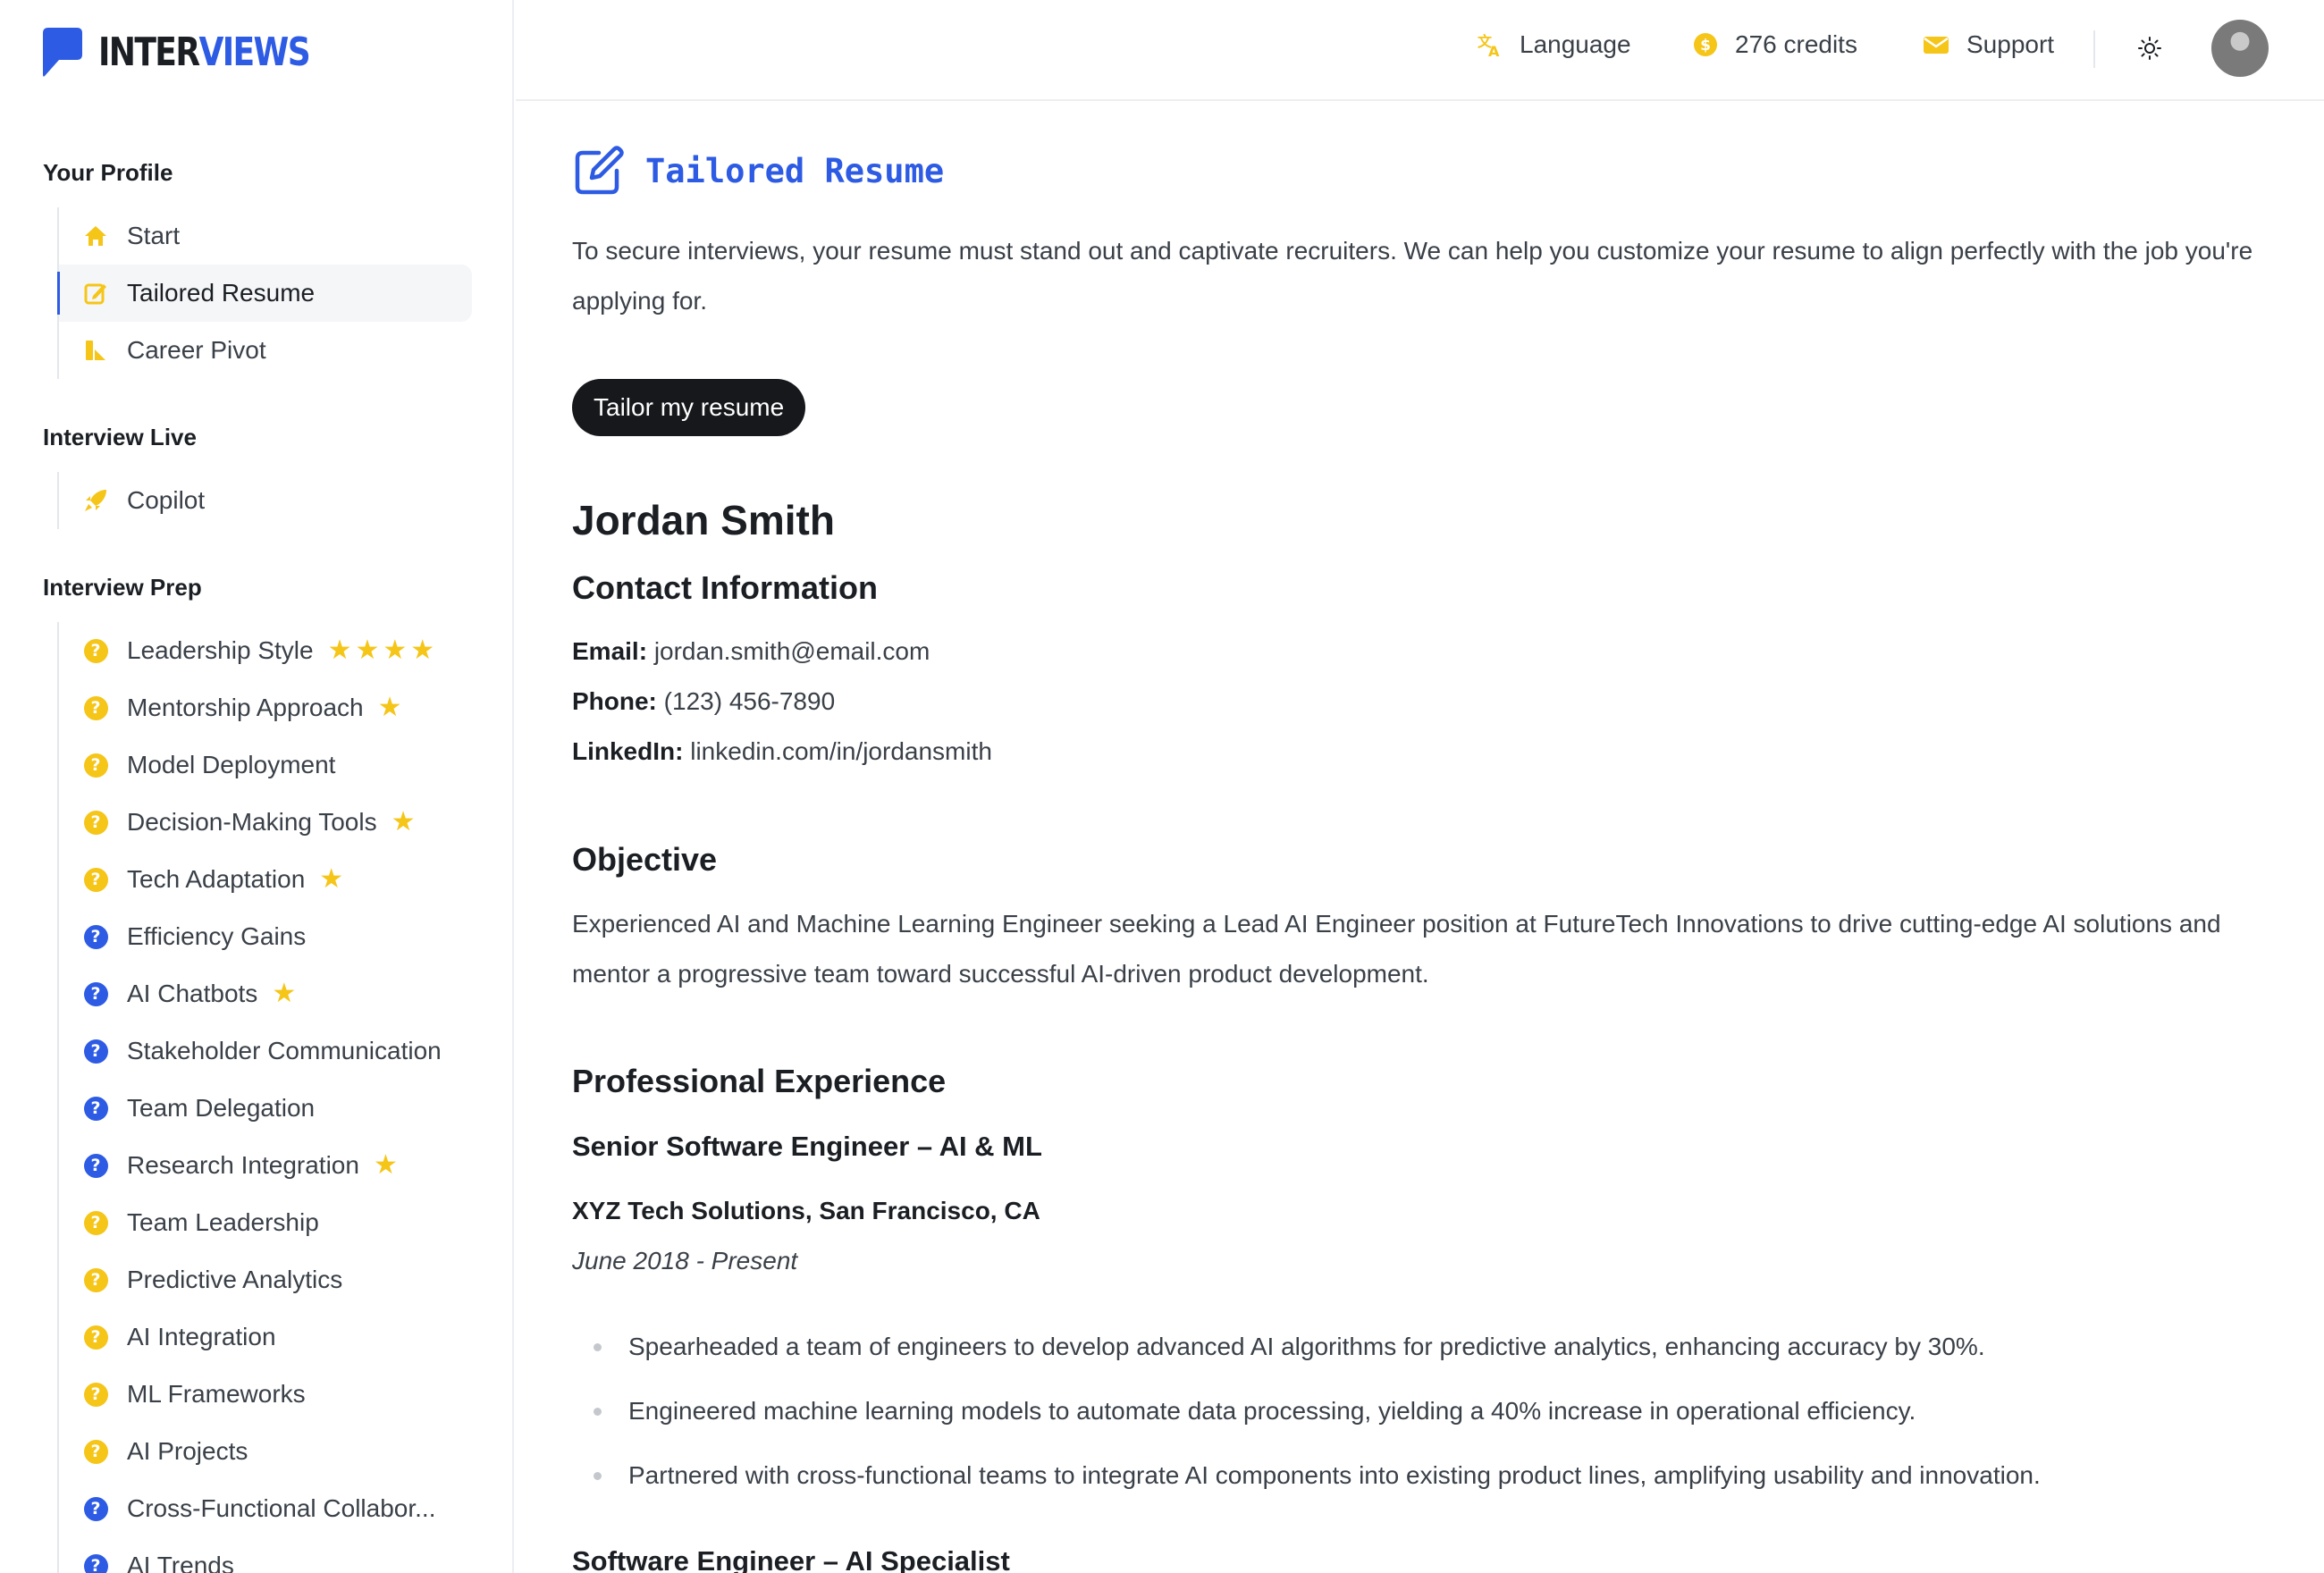 Image resolution: width=2324 pixels, height=1573 pixels. What do you see at coordinates (95, 500) in the screenshot?
I see `rocket-icon` at bounding box center [95, 500].